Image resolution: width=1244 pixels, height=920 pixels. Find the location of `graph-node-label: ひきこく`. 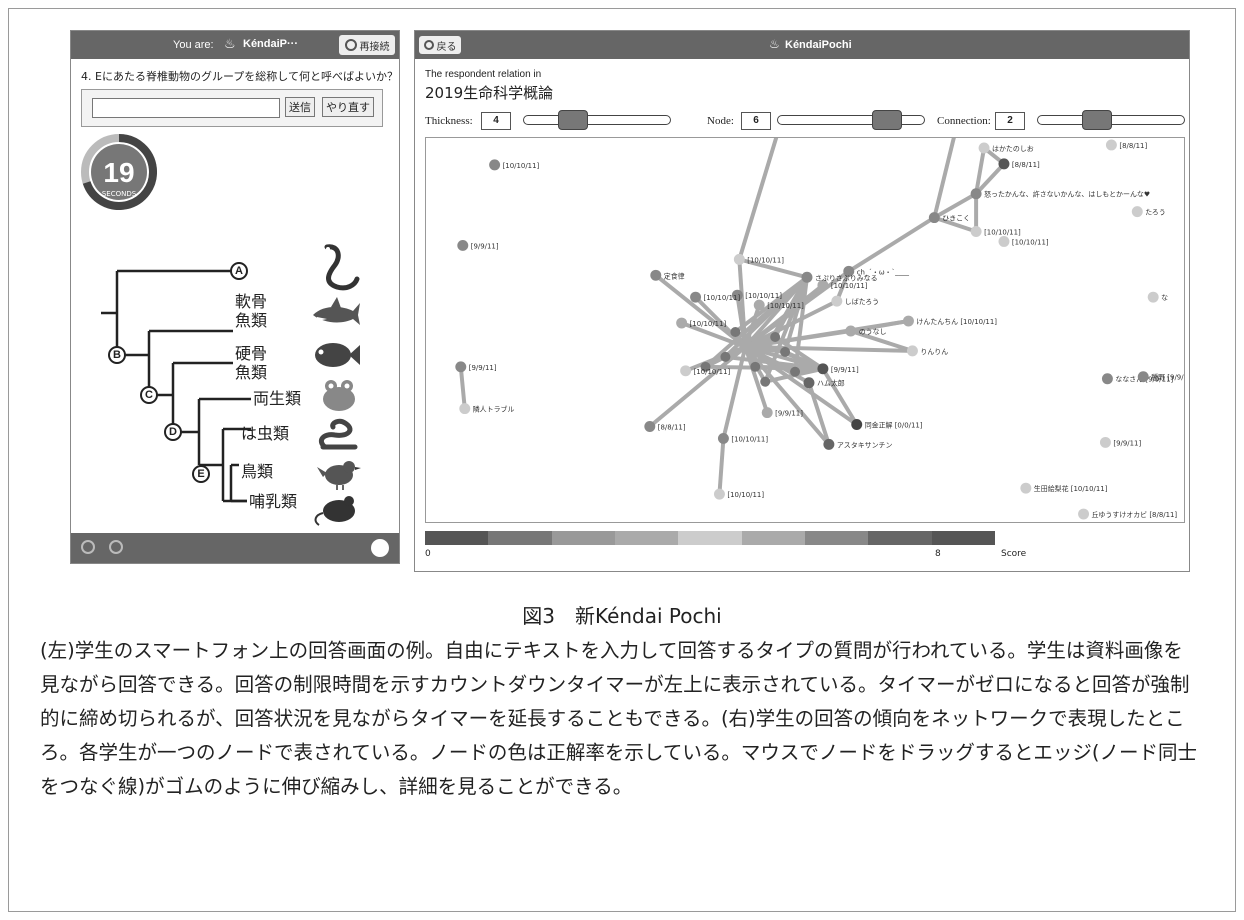

graph-node-label: ひきこく is located at coordinates (956, 219).